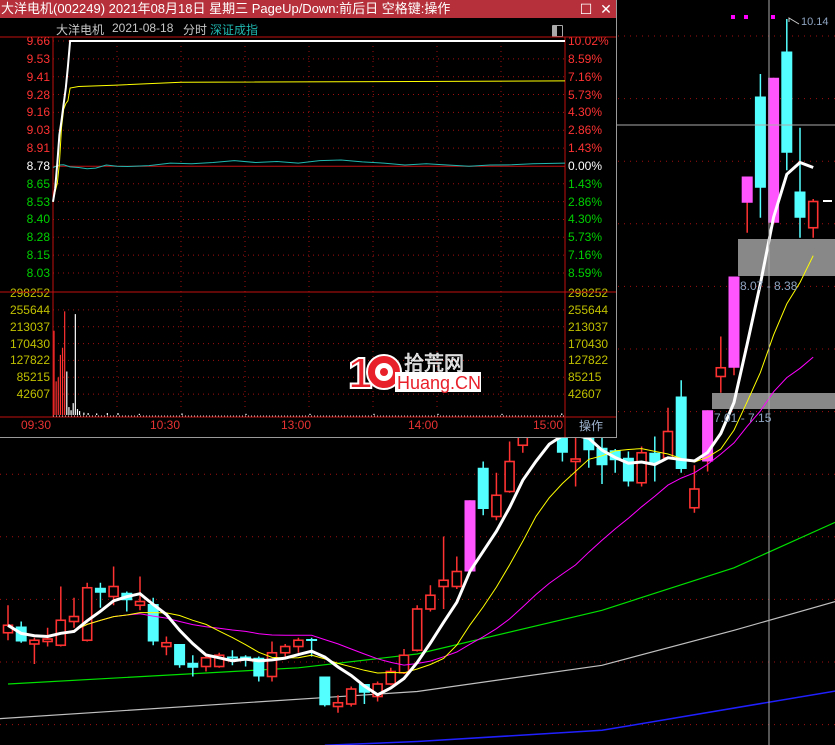  Describe the element at coordinates (794, 21) in the screenshot. I see `high-price-pointer` at that location.